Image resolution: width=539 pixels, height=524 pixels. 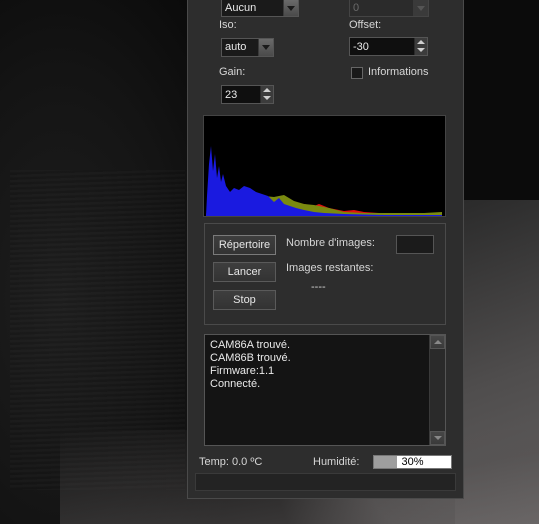 I want to click on offset-spinbox: -30, so click(x=388, y=46).